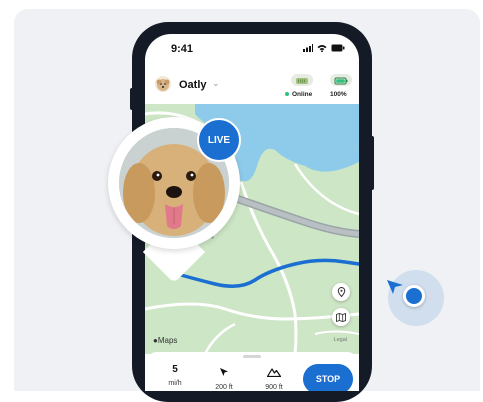 The height and width of the screenshot is (402, 483). Describe the element at coordinates (219, 140) in the screenshot. I see `live-badge: LIVE` at that location.